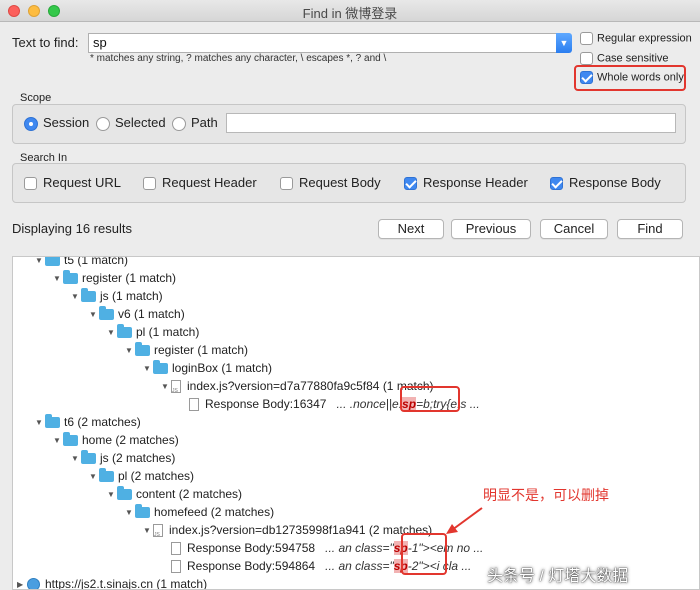 The height and width of the screenshot is (590, 700). I want to click on tree-node-home: ▼ home (2 matches), so click(116, 440).